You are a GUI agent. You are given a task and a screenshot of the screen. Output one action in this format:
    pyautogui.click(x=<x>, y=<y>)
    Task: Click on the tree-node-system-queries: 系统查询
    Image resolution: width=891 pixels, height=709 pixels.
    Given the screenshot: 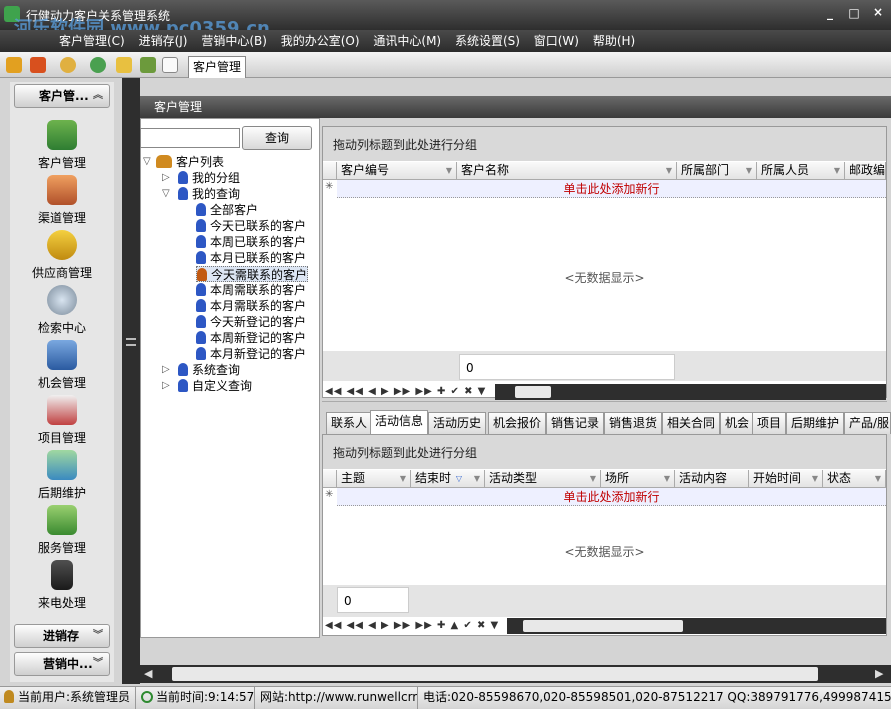 What is the action you would take?
    pyautogui.click(x=209, y=370)
    